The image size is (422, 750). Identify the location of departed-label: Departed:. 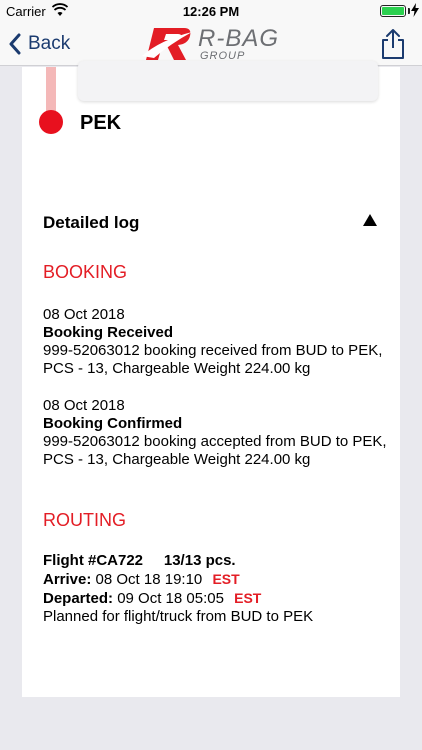
(78, 598).